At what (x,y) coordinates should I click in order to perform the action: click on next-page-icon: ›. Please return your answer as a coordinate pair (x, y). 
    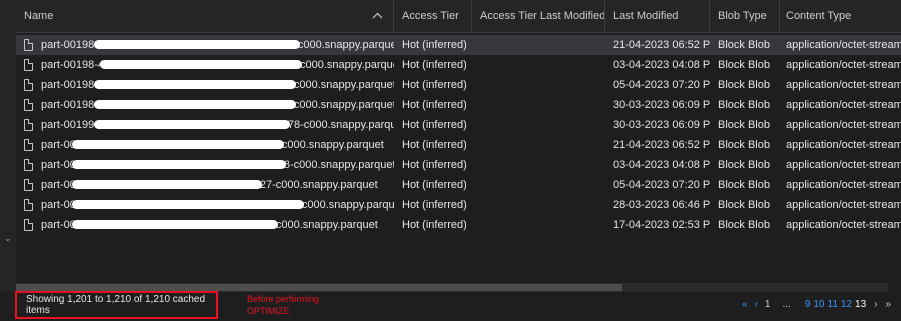
    Looking at the image, I should click on (875, 304).